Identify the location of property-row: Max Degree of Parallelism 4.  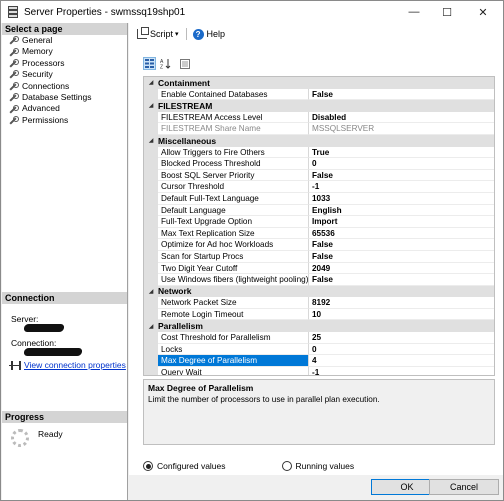
(319, 361).